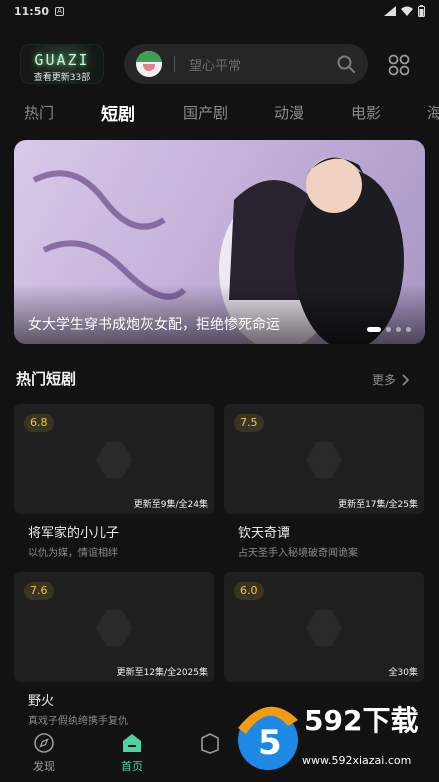 The height and width of the screenshot is (782, 439). Describe the element at coordinates (298, 553) in the screenshot. I see `drama-description: 占天圣手入秘境破奇闻诡案` at that location.